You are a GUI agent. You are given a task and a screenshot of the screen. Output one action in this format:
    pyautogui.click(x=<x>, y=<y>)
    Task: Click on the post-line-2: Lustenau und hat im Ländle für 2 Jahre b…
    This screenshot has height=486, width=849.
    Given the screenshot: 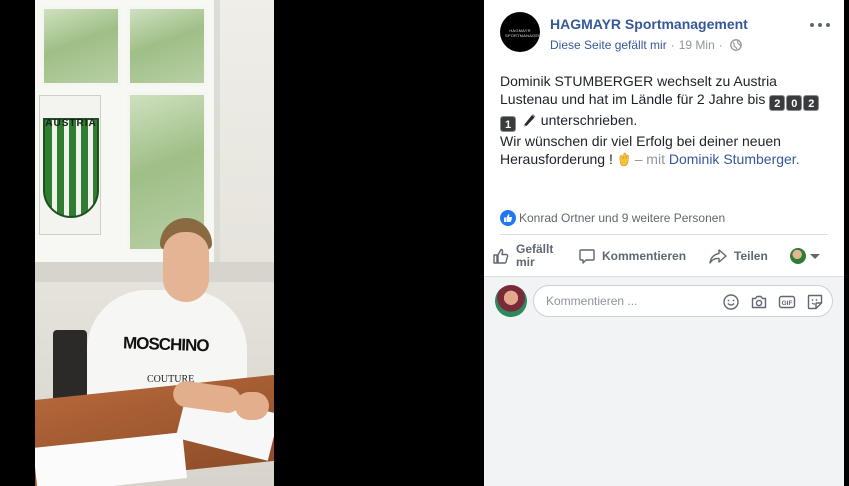 What is the action you would take?
    pyautogui.click(x=665, y=100)
    